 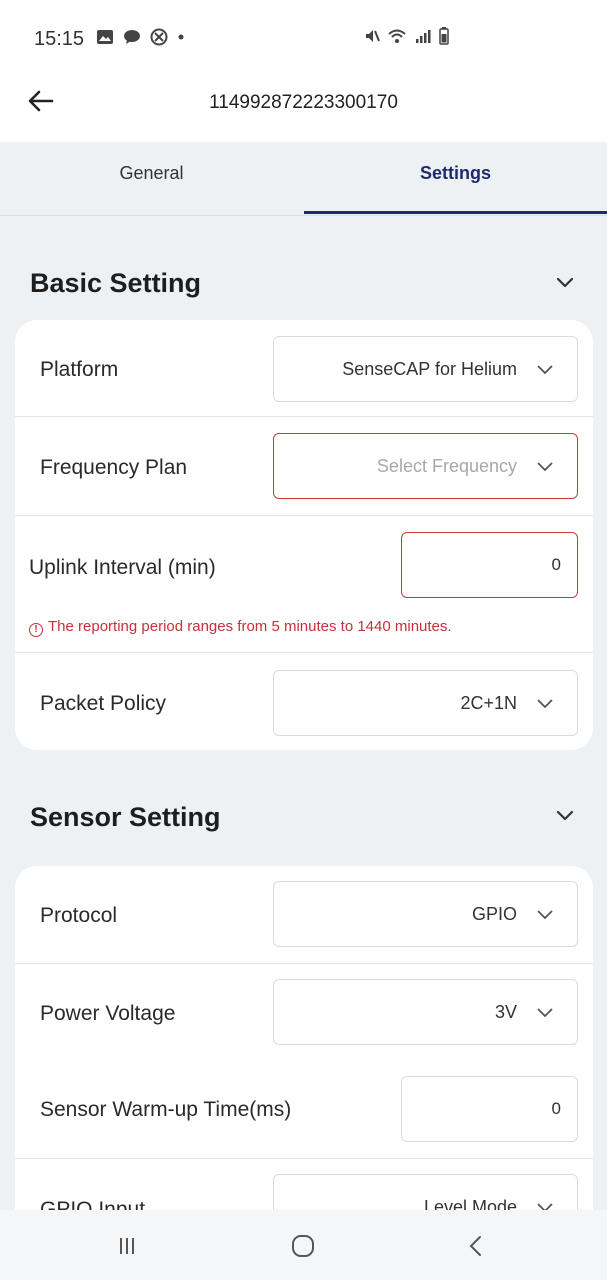 What do you see at coordinates (166, 1109) in the screenshot?
I see `warmup-time-label: Sensor Warm-up Time(ms)` at bounding box center [166, 1109].